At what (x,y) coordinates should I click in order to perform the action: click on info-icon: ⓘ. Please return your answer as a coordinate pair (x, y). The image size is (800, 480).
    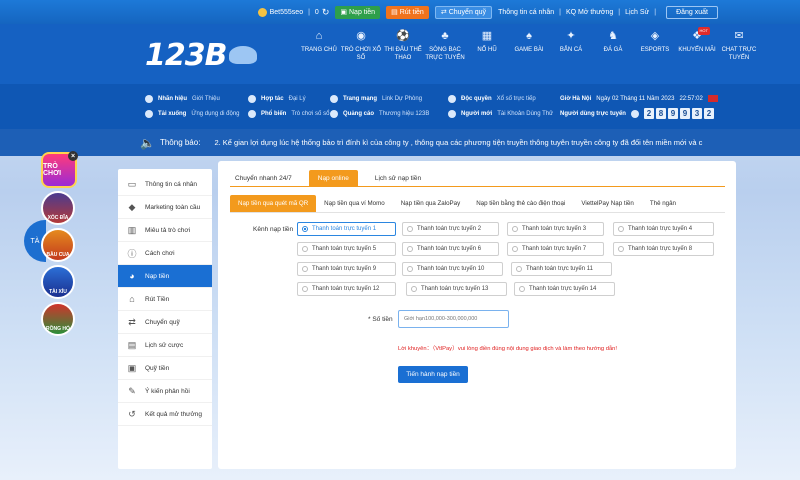
    Looking at the image, I should click on (132, 253).